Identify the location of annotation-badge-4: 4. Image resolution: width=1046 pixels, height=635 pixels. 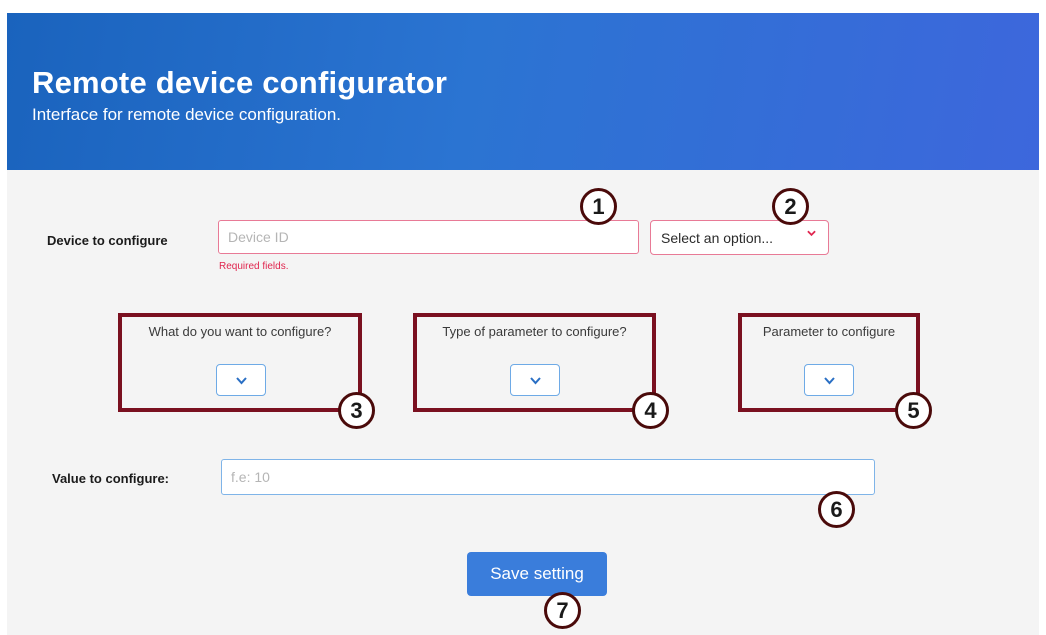
(650, 410).